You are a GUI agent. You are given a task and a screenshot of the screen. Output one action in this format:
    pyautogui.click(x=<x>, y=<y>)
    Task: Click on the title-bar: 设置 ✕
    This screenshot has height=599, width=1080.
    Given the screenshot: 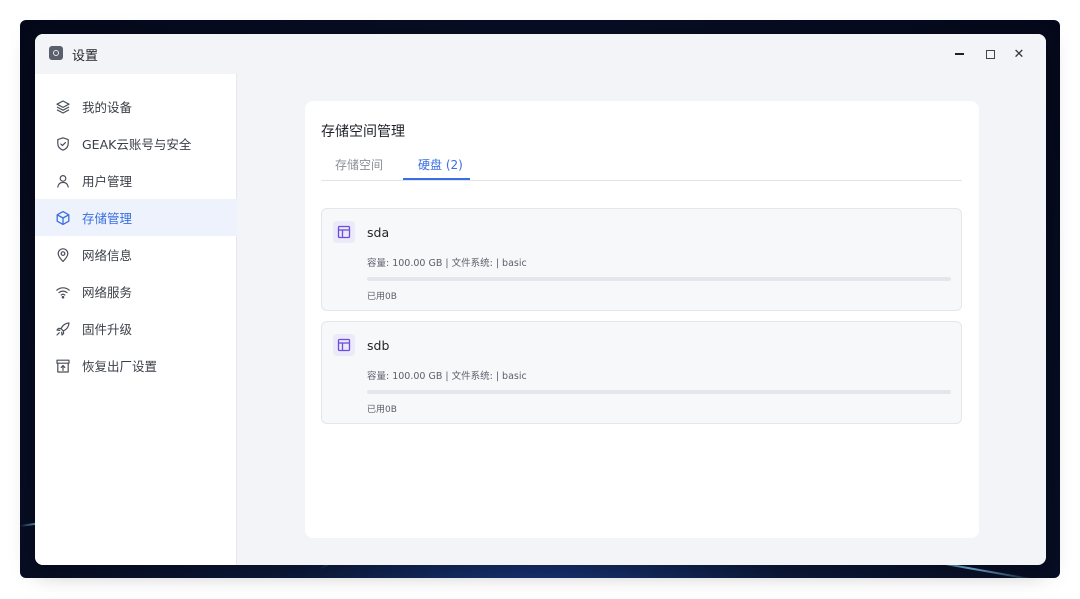 What is the action you would take?
    pyautogui.click(x=540, y=54)
    